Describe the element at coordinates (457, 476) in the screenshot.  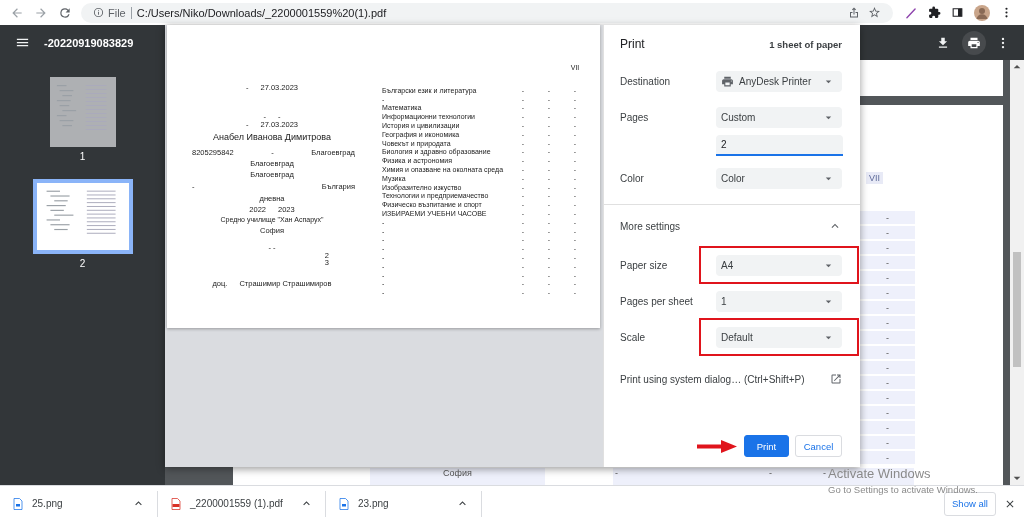
I see `table-cell: София` at that location.